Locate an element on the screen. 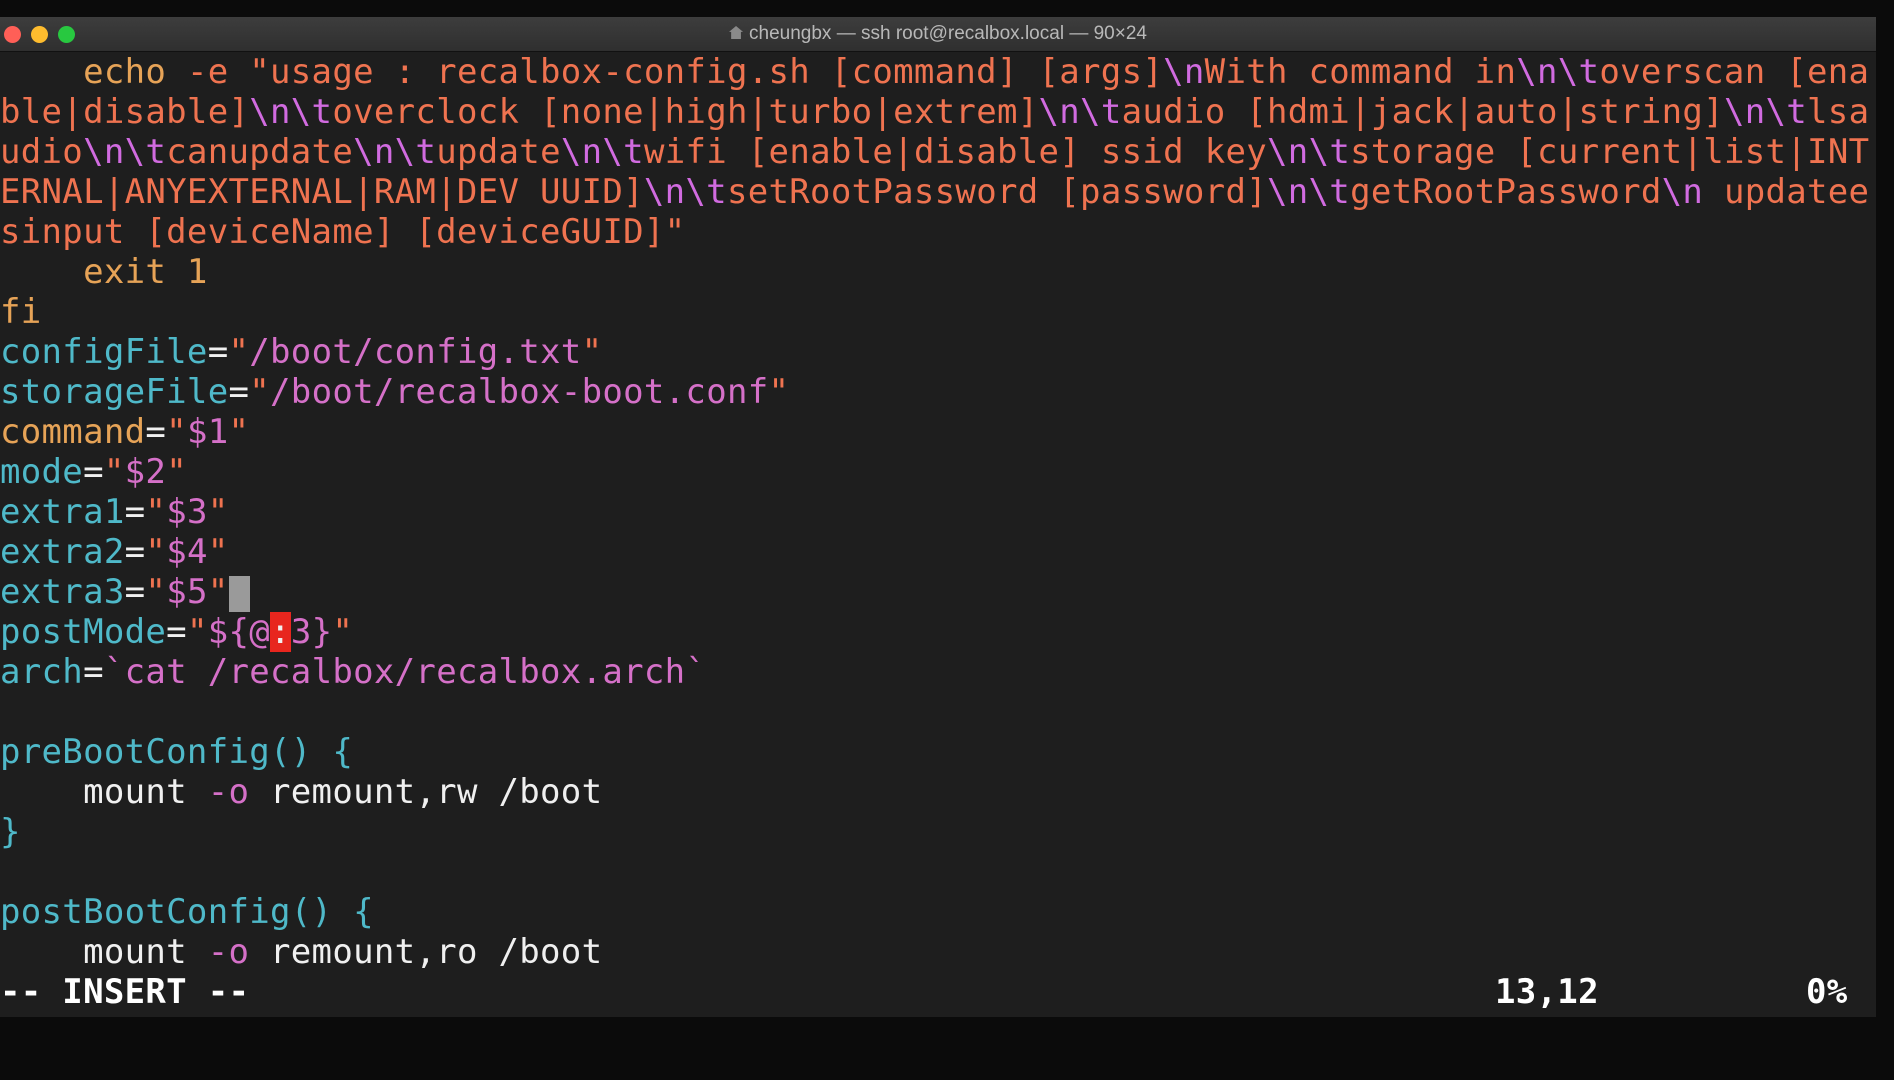  code-line: extra1="$3" is located at coordinates (938, 512).